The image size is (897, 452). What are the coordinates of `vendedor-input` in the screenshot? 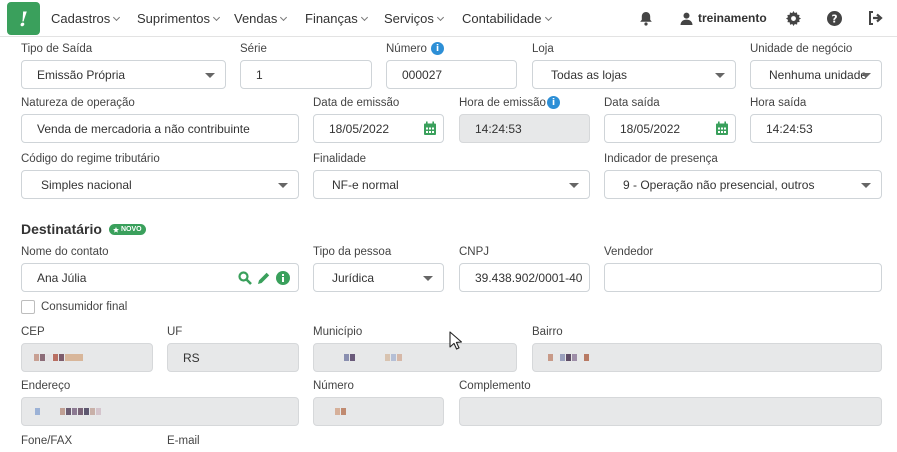 It's located at (743, 277).